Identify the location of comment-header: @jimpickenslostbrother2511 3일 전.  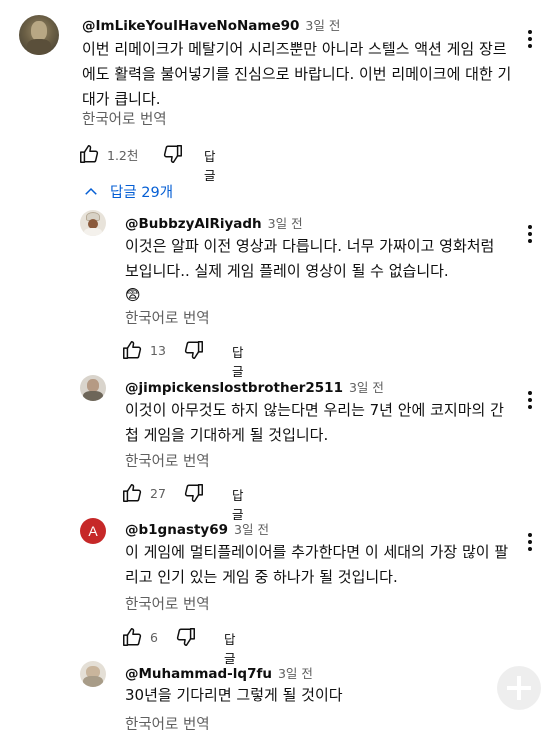
(254, 386).